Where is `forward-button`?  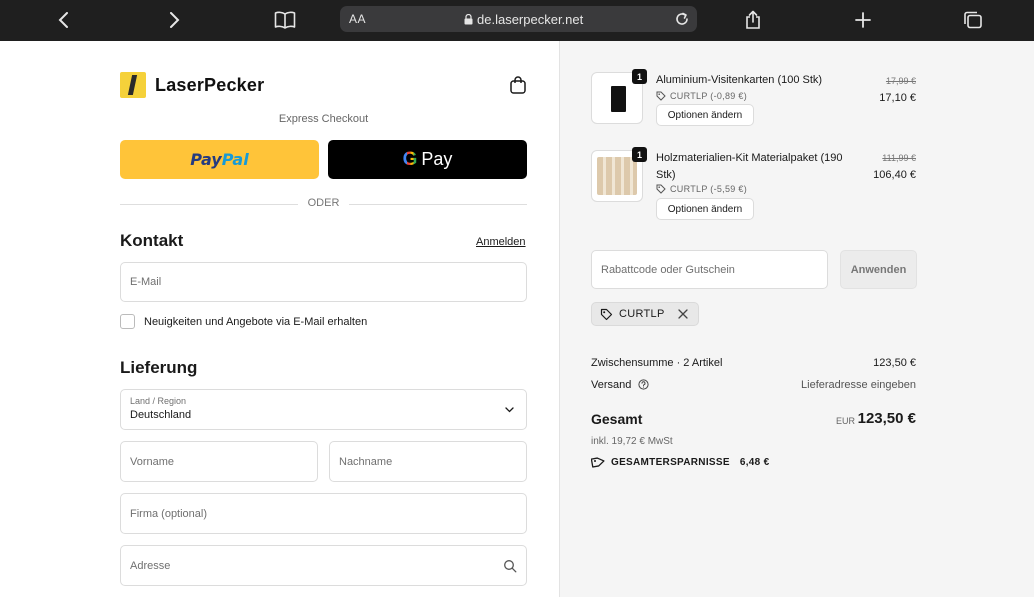 forward-button is located at coordinates (174, 20).